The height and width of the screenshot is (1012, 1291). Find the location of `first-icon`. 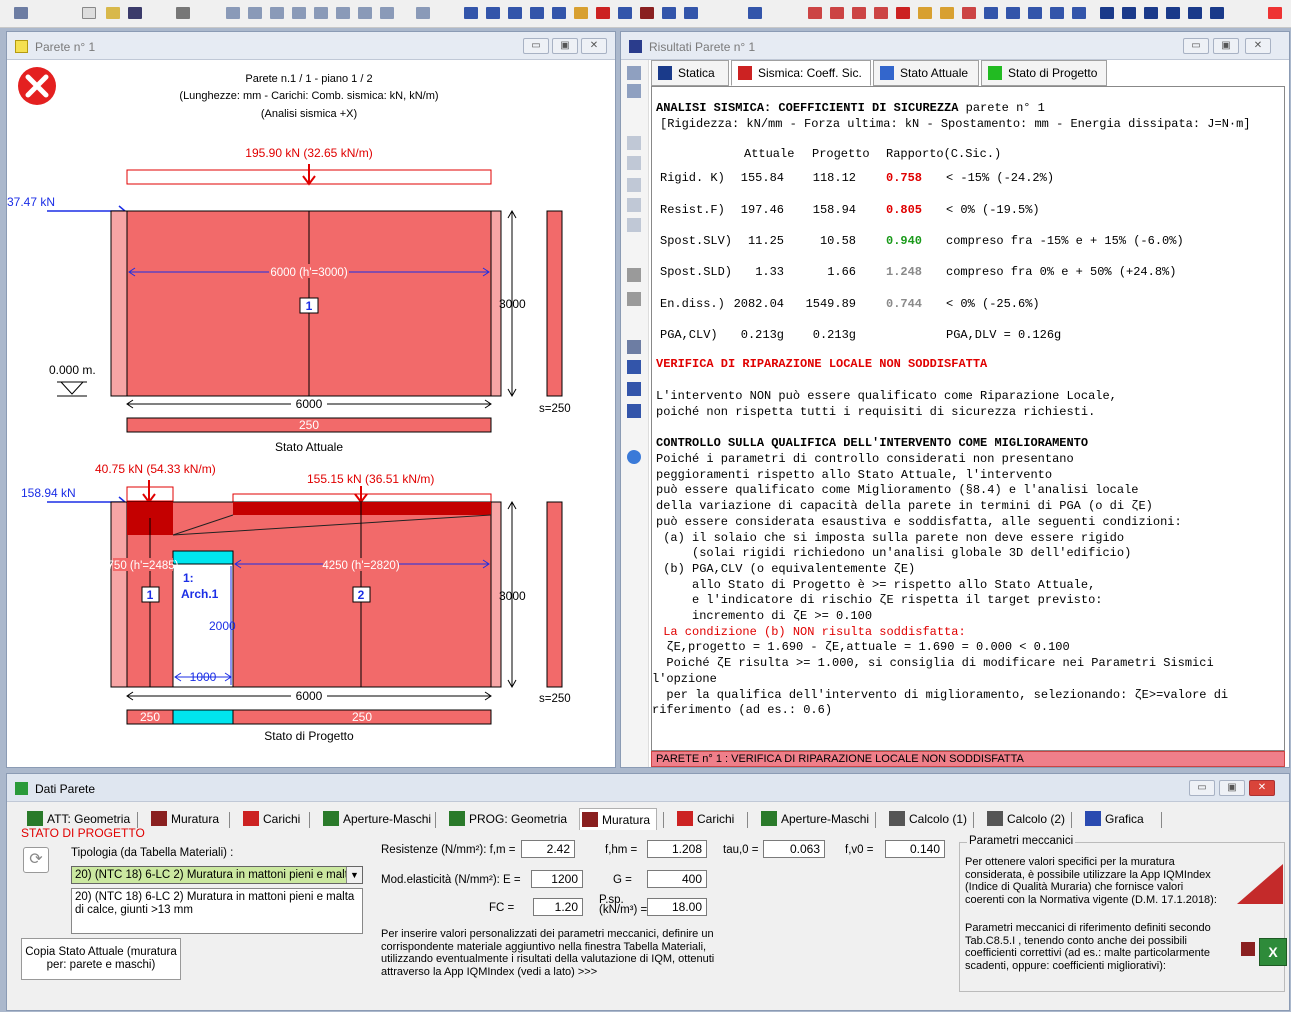

first-icon is located at coordinates (471, 13).